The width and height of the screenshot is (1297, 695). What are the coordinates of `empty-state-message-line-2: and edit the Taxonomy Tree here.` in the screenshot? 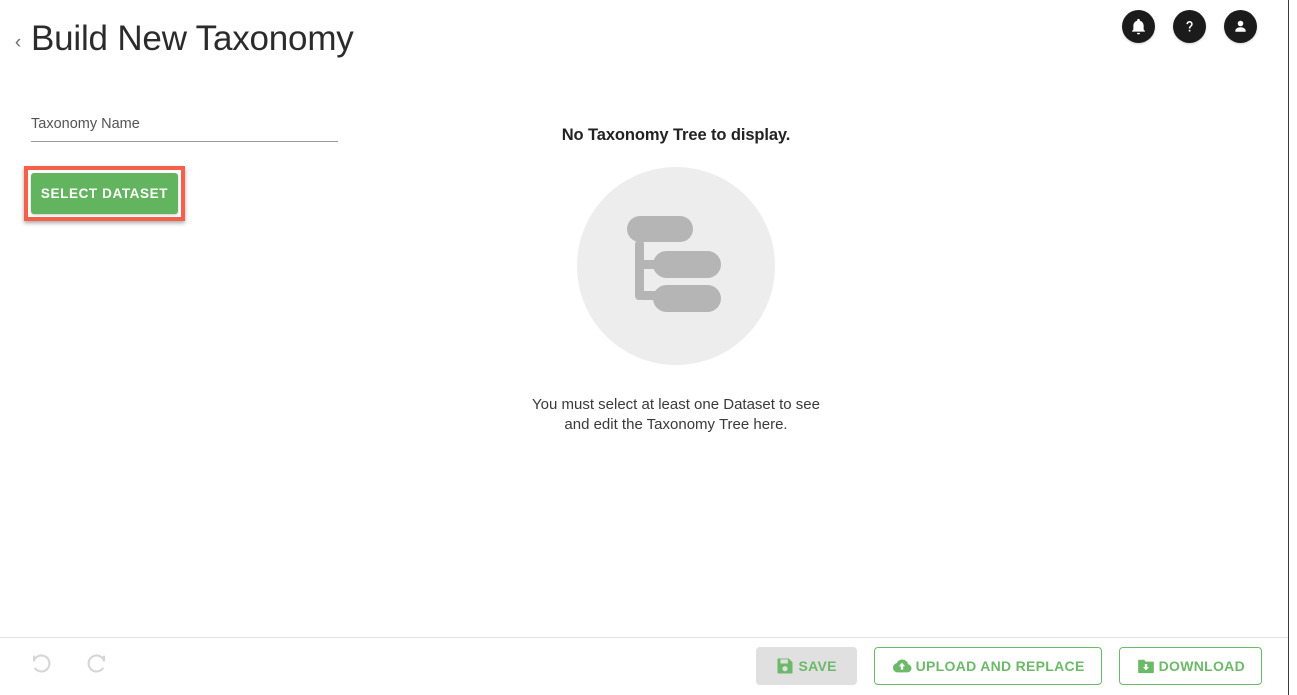 It's located at (676, 424).